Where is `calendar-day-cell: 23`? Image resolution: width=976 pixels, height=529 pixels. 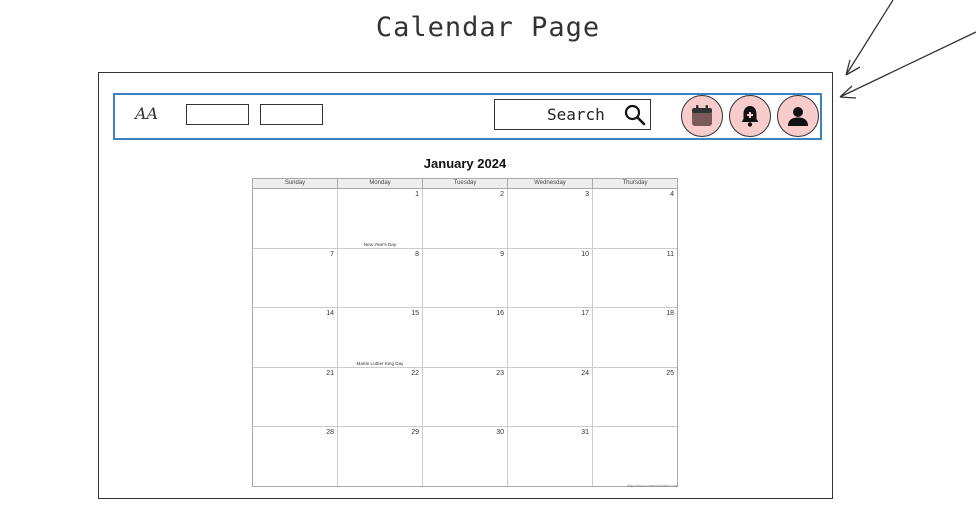 calendar-day-cell: 23 is located at coordinates (465, 397).